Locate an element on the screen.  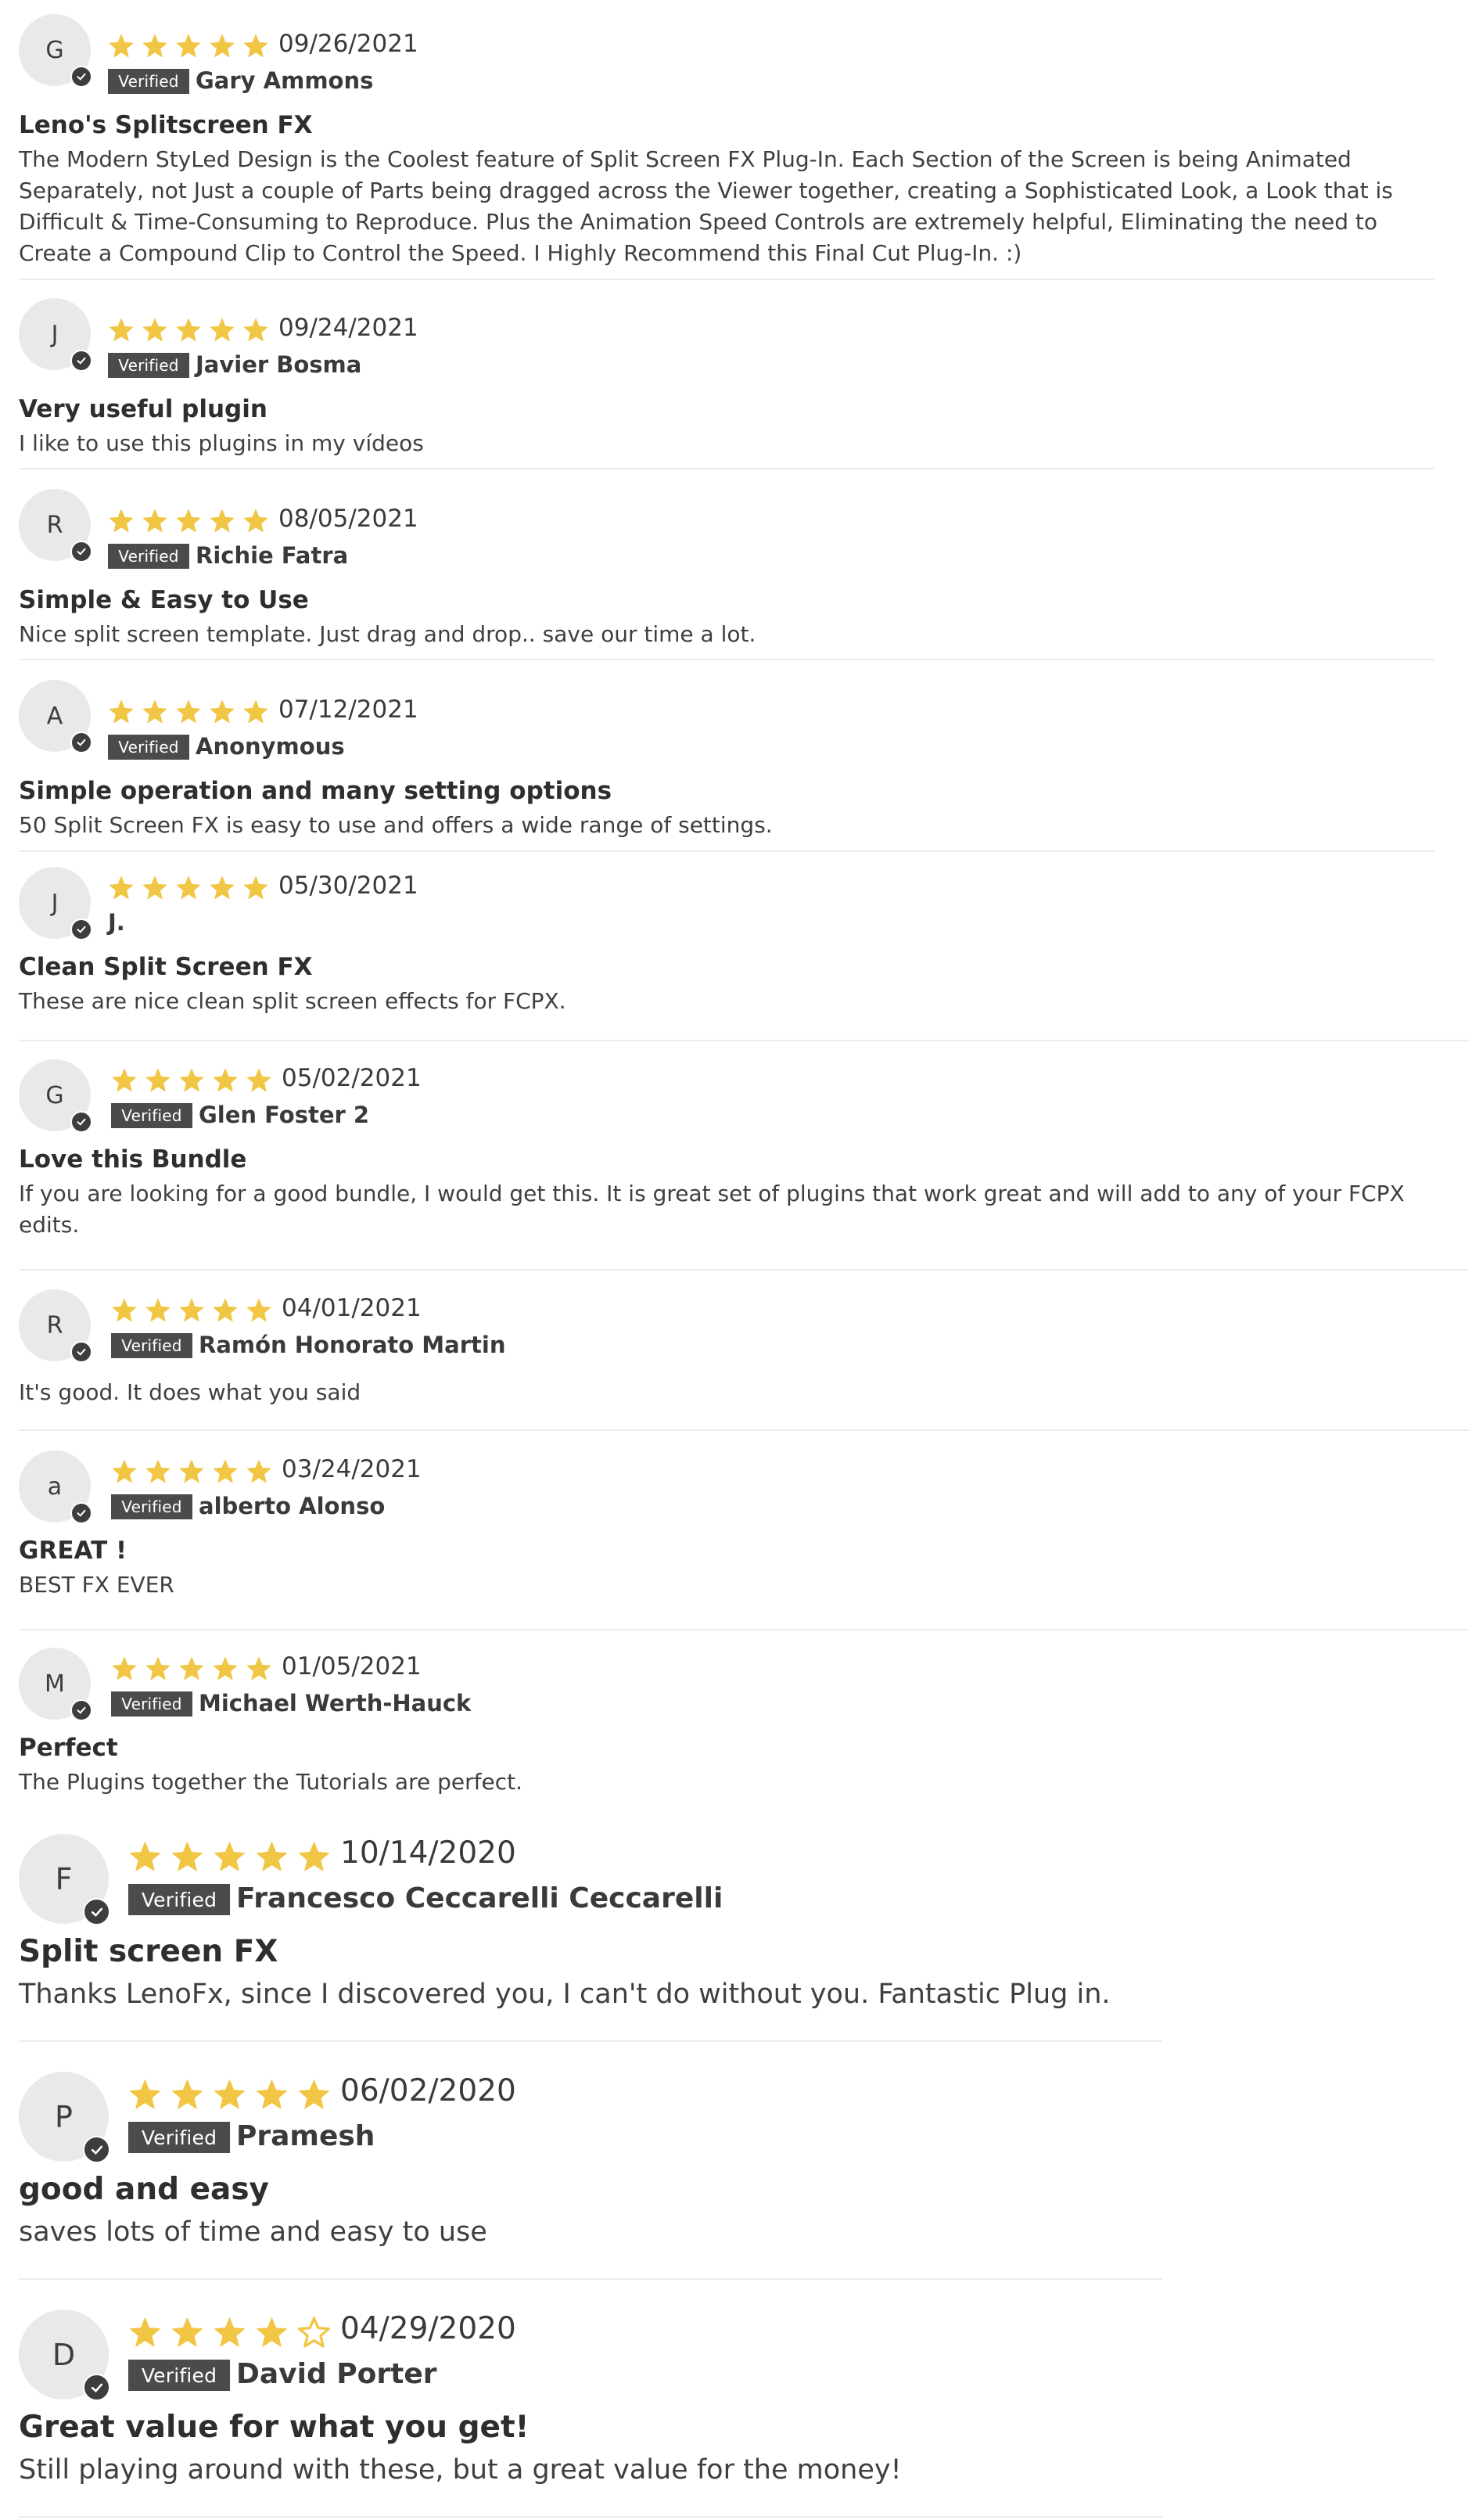
review-title: good and easy is located at coordinates (144, 2189).